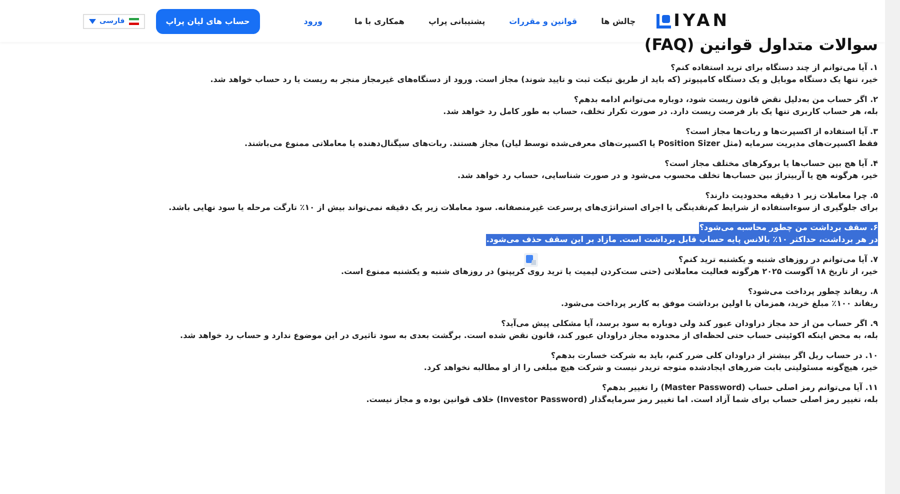 Image resolution: width=900 pixels, height=494 pixels. Describe the element at coordinates (719, 304) in the screenshot. I see `faq-answer: ریفاند ۱۰۰٪ مبلغ خرید، همزمان با اولین برداشت موفق به کاربر پرداخت می‌شود.` at that location.